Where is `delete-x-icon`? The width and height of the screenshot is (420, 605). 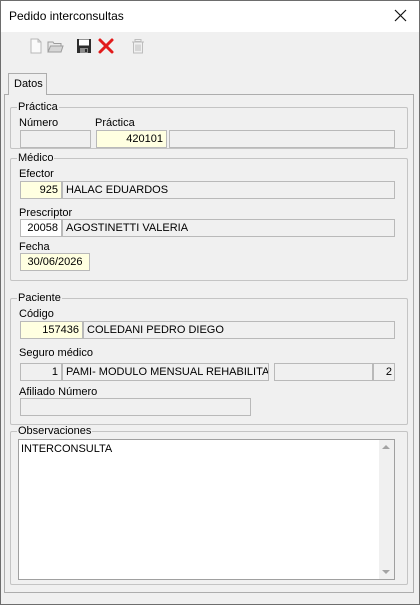
delete-x-icon is located at coordinates (106, 46).